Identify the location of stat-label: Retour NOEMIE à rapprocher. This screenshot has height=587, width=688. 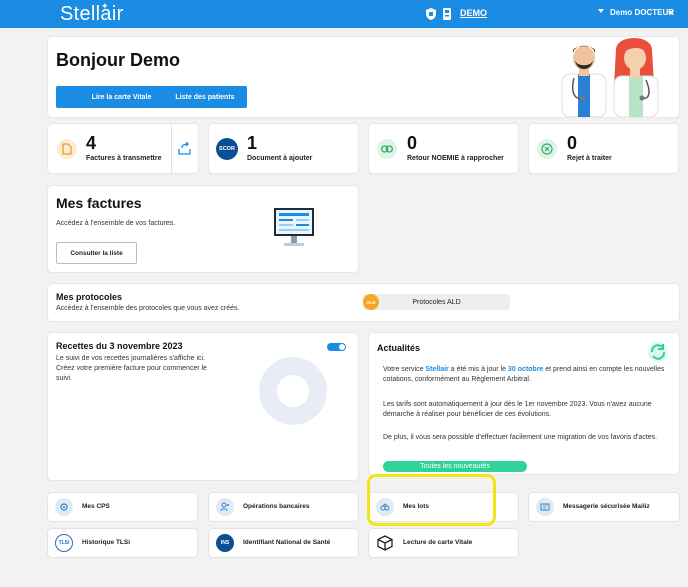
(455, 158).